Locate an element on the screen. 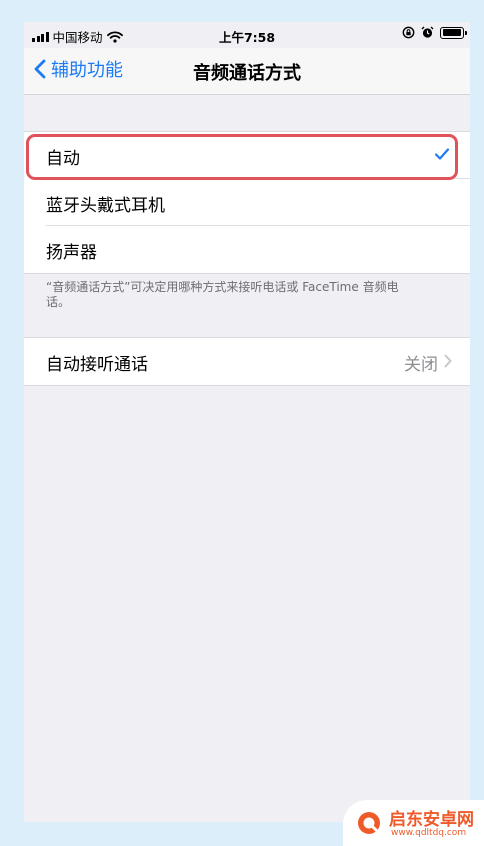  auto-answer-group: 自动接听通话 关闭 is located at coordinates (247, 361).